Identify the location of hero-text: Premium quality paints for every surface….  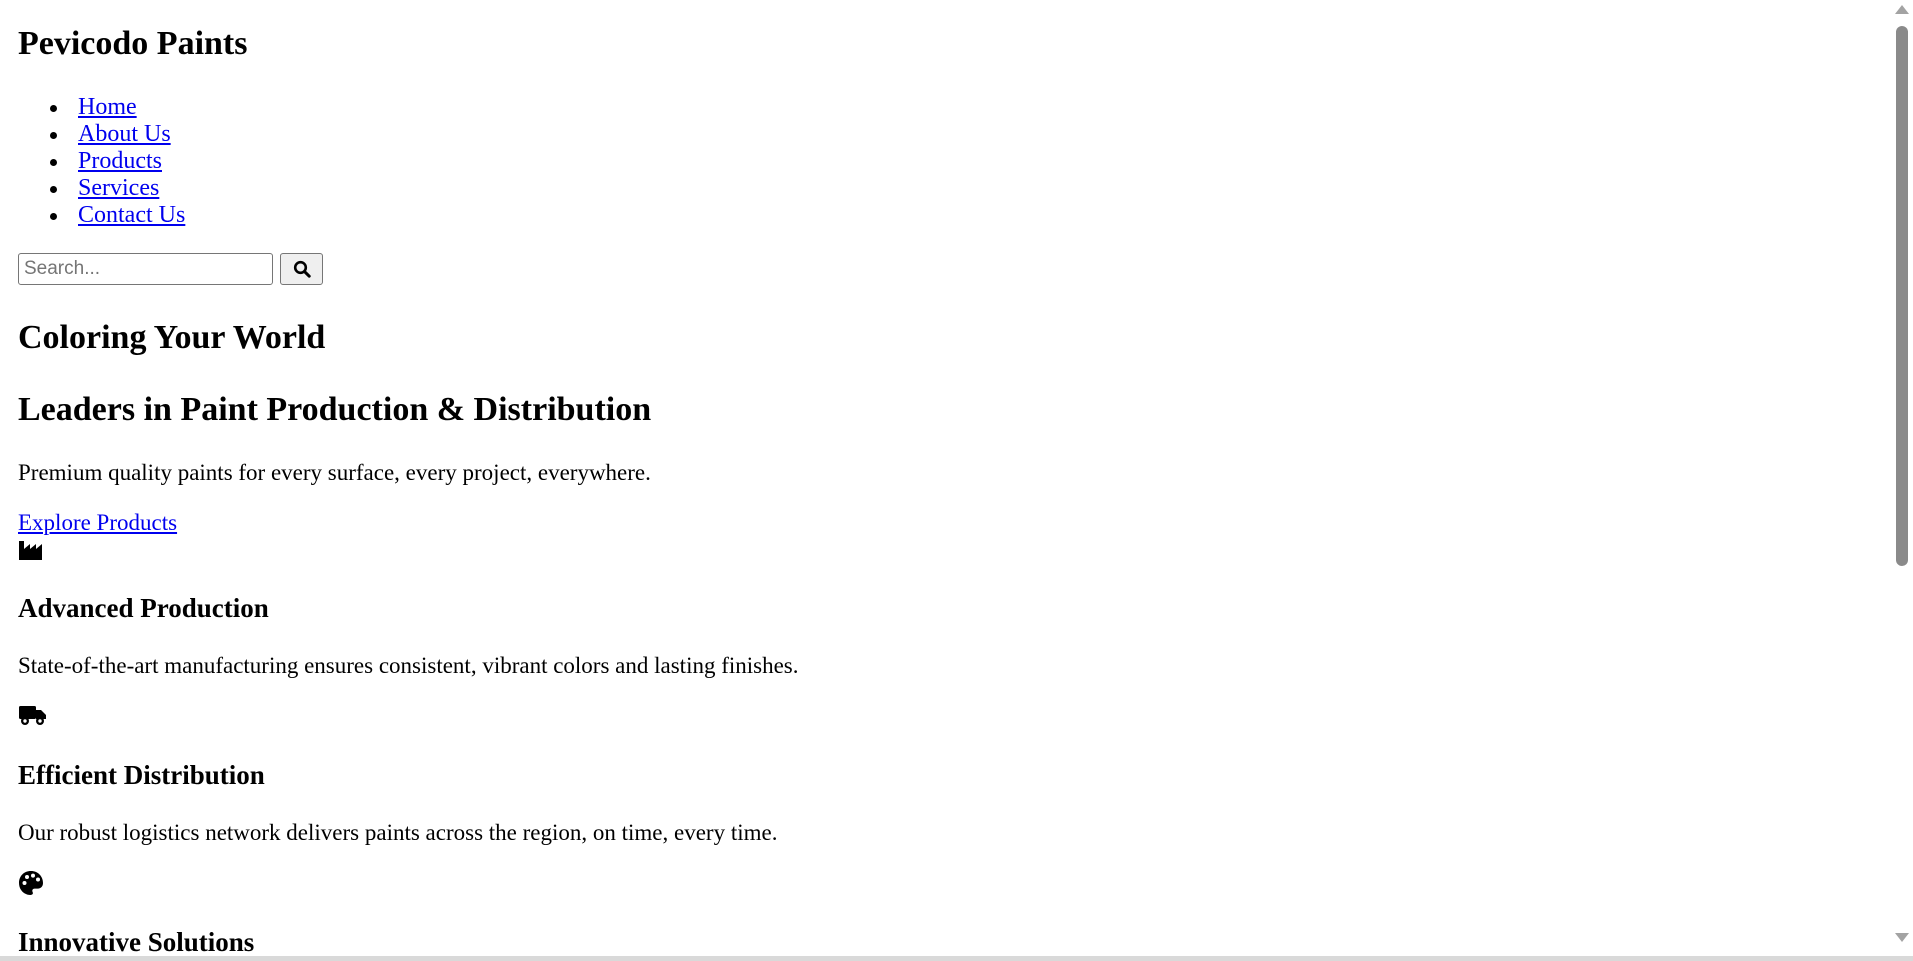
(334, 472).